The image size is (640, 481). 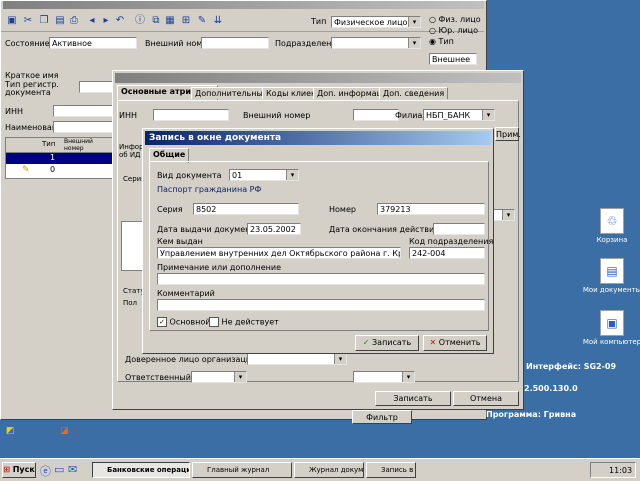 What do you see at coordinates (209, 189) in the screenshot?
I see `pasport-title: Паспорт гражданина РФ` at bounding box center [209, 189].